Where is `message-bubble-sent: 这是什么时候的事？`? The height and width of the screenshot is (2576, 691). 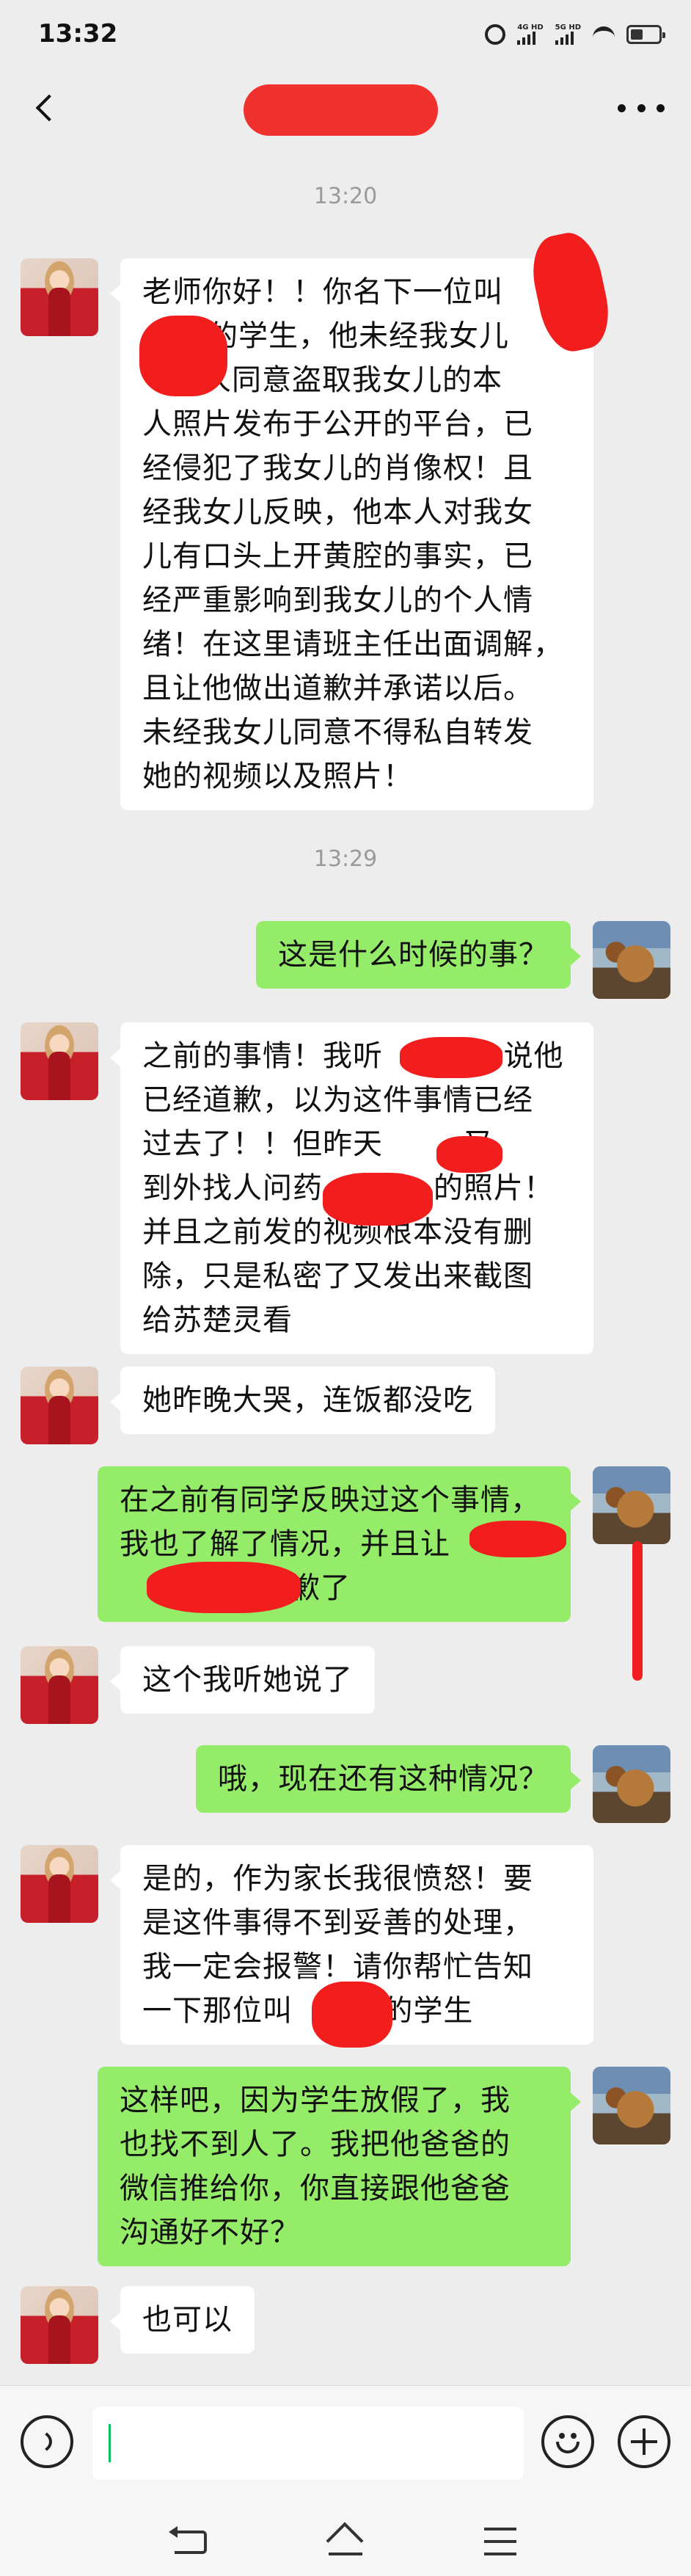 message-bubble-sent: 这是什么时候的事？ is located at coordinates (418, 955).